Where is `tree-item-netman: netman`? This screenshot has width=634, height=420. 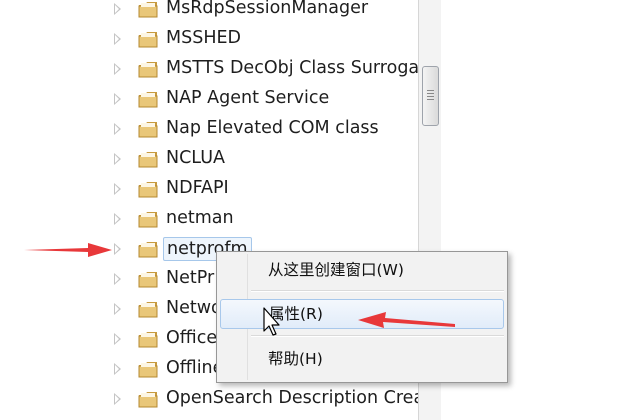
tree-item-netman: netman is located at coordinates (209, 219).